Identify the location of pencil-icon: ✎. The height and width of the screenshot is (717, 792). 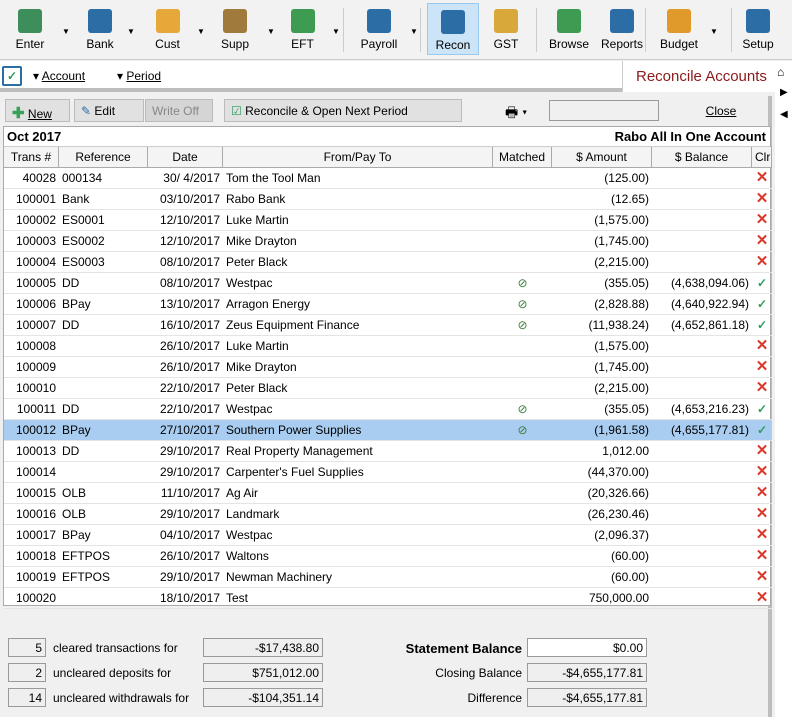
(86, 111).